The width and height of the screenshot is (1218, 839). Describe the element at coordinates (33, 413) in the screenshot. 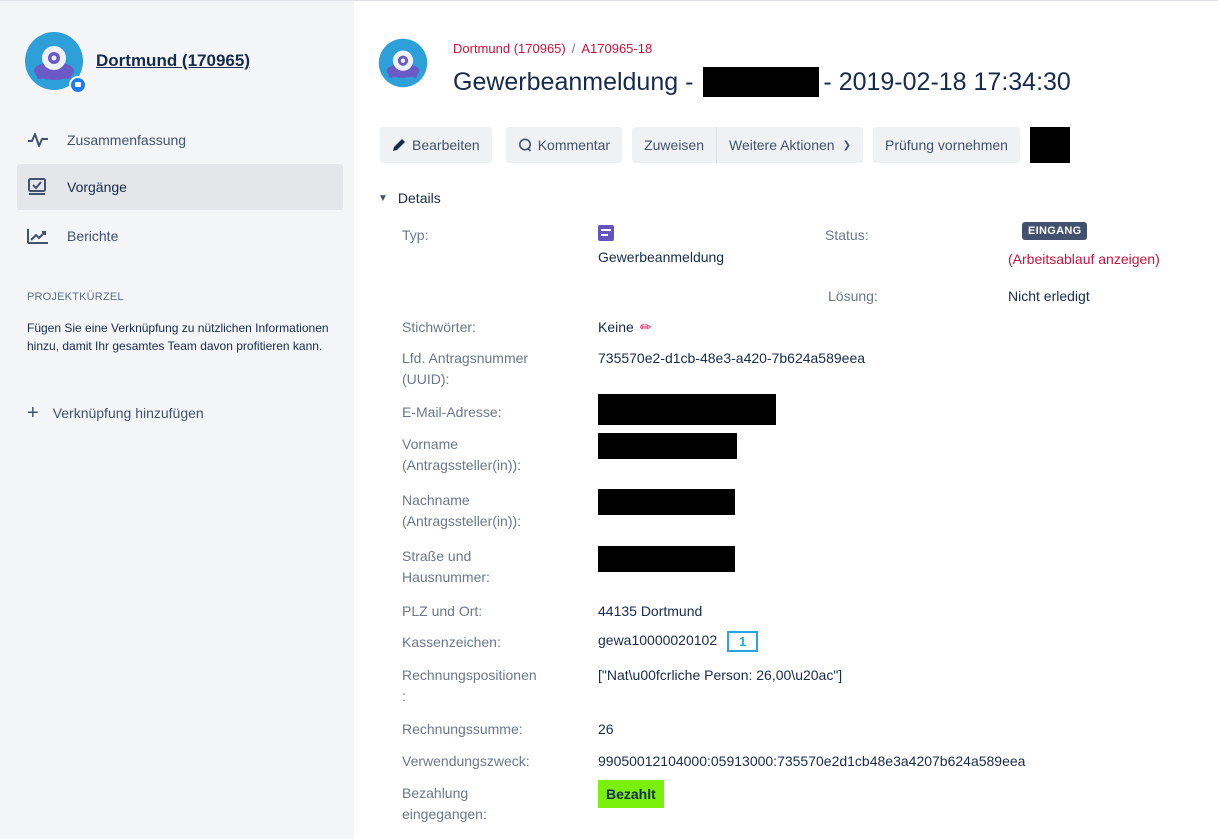

I see `plus-icon: +` at that location.